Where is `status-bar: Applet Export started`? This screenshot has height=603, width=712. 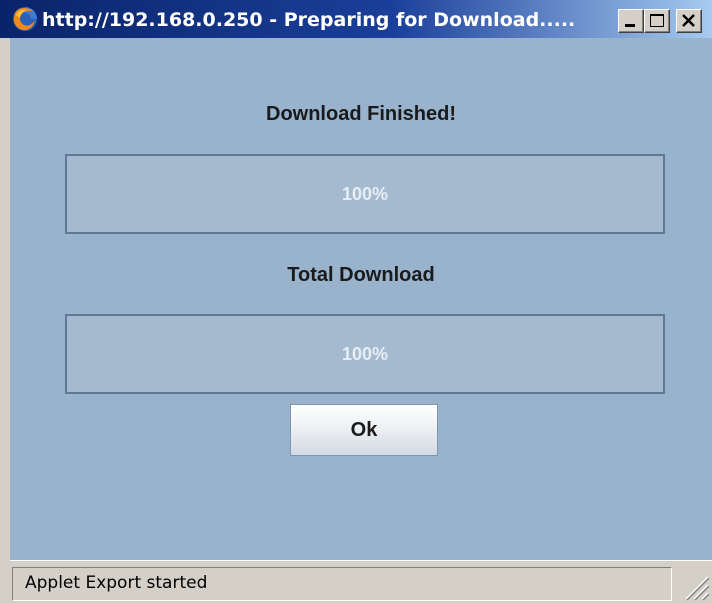 status-bar: Applet Export started is located at coordinates (361, 581).